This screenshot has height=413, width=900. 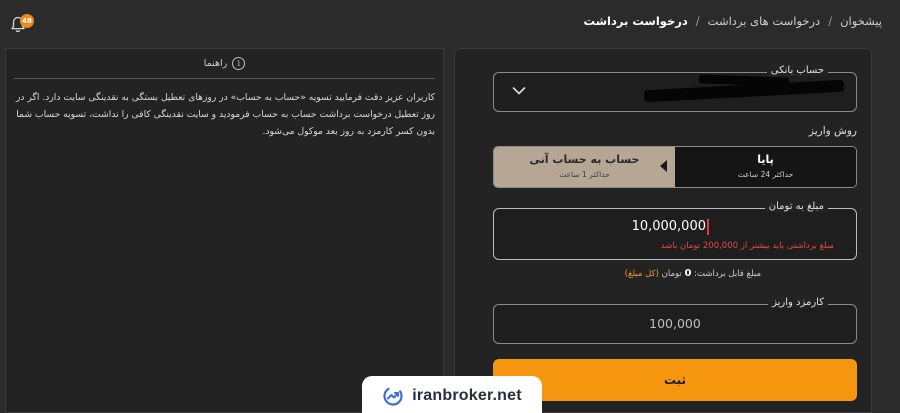 What do you see at coordinates (765, 159) in the screenshot?
I see `method-paya-title: پایا` at bounding box center [765, 159].